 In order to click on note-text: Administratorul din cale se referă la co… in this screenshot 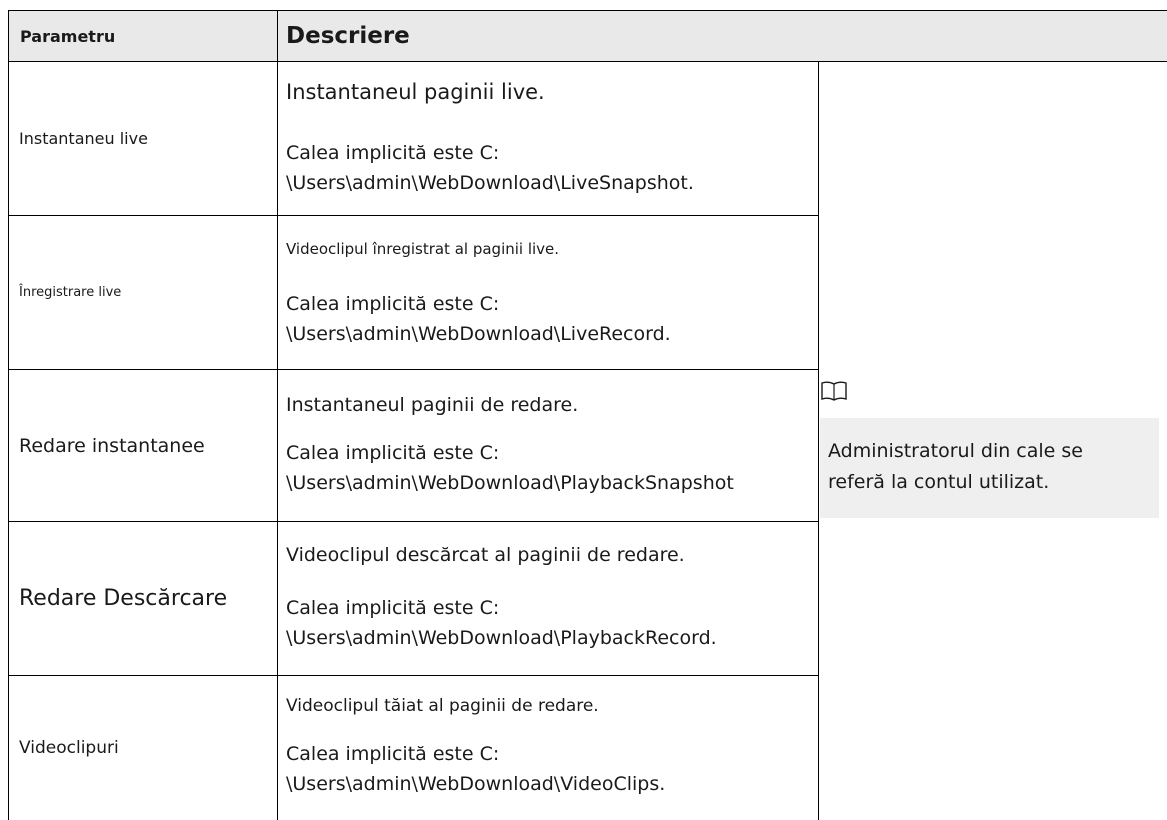, I will do `click(955, 467)`.